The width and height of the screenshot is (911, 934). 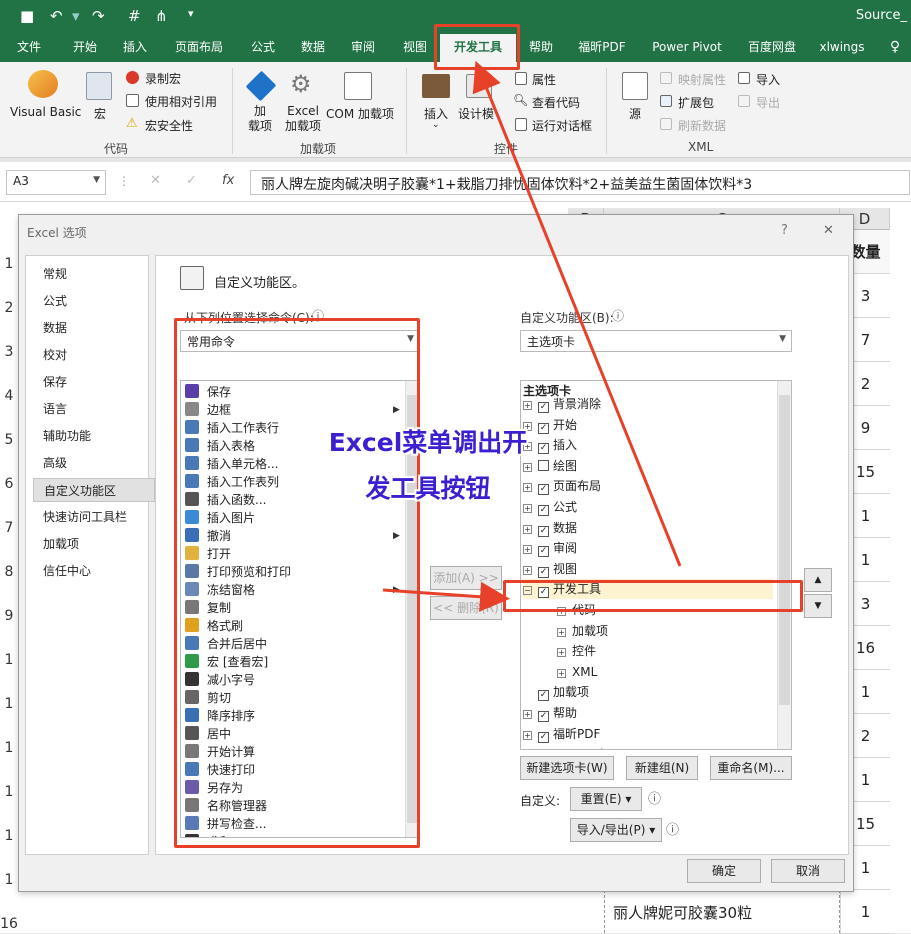 I want to click on move-down-button: ▼, so click(x=818, y=606).